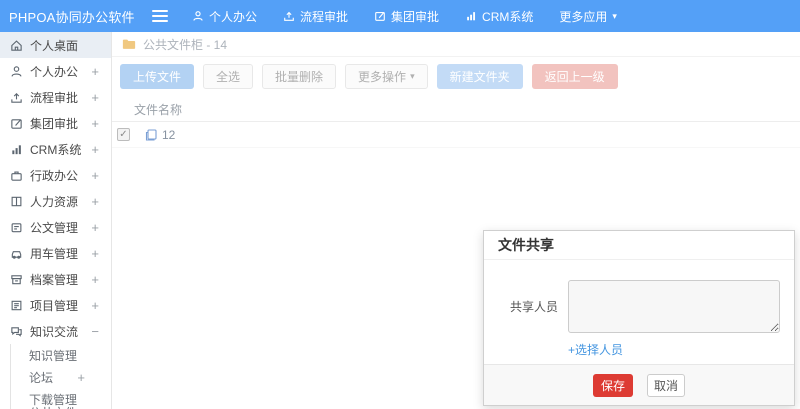  What do you see at coordinates (55, 279) in the screenshot?
I see `sidebar-item-archive-management: 档案管理 +` at bounding box center [55, 279].